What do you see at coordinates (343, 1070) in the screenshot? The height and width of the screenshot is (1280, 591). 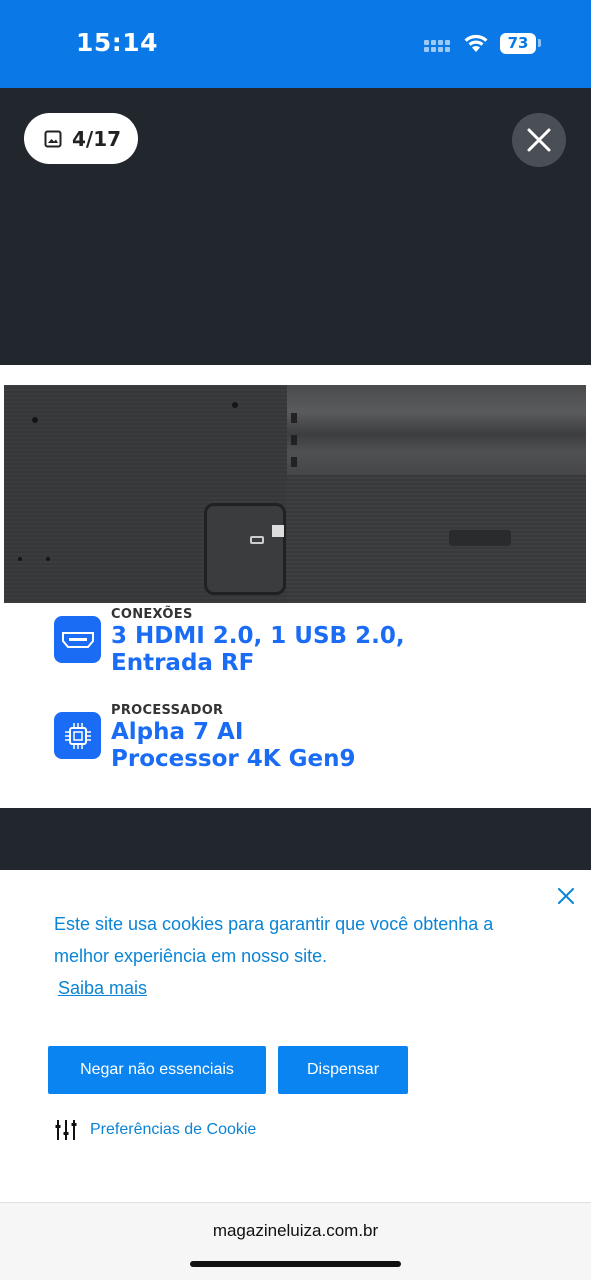 I see `dismiss-button: Dispensar` at bounding box center [343, 1070].